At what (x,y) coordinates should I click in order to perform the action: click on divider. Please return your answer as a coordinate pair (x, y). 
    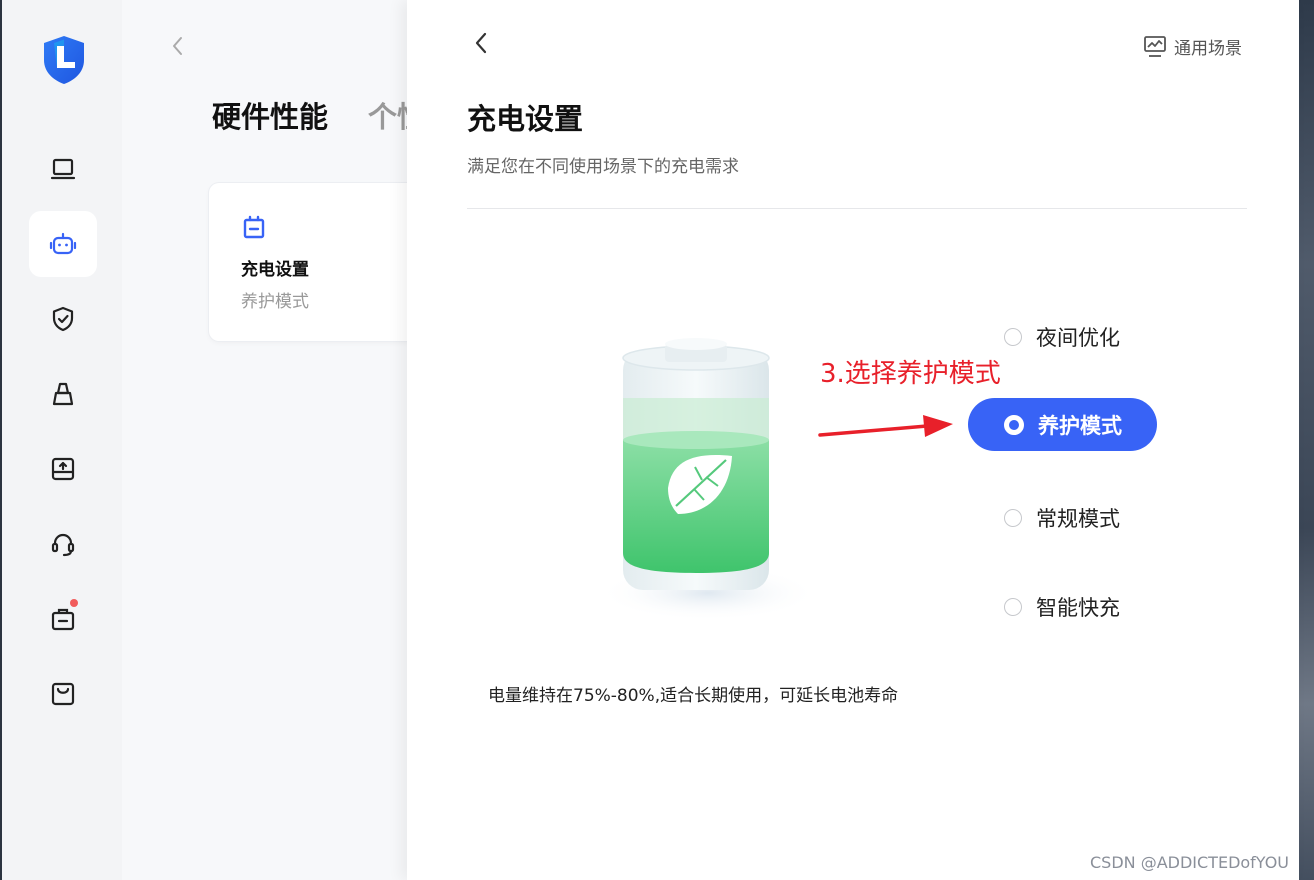
    Looking at the image, I should click on (857, 208).